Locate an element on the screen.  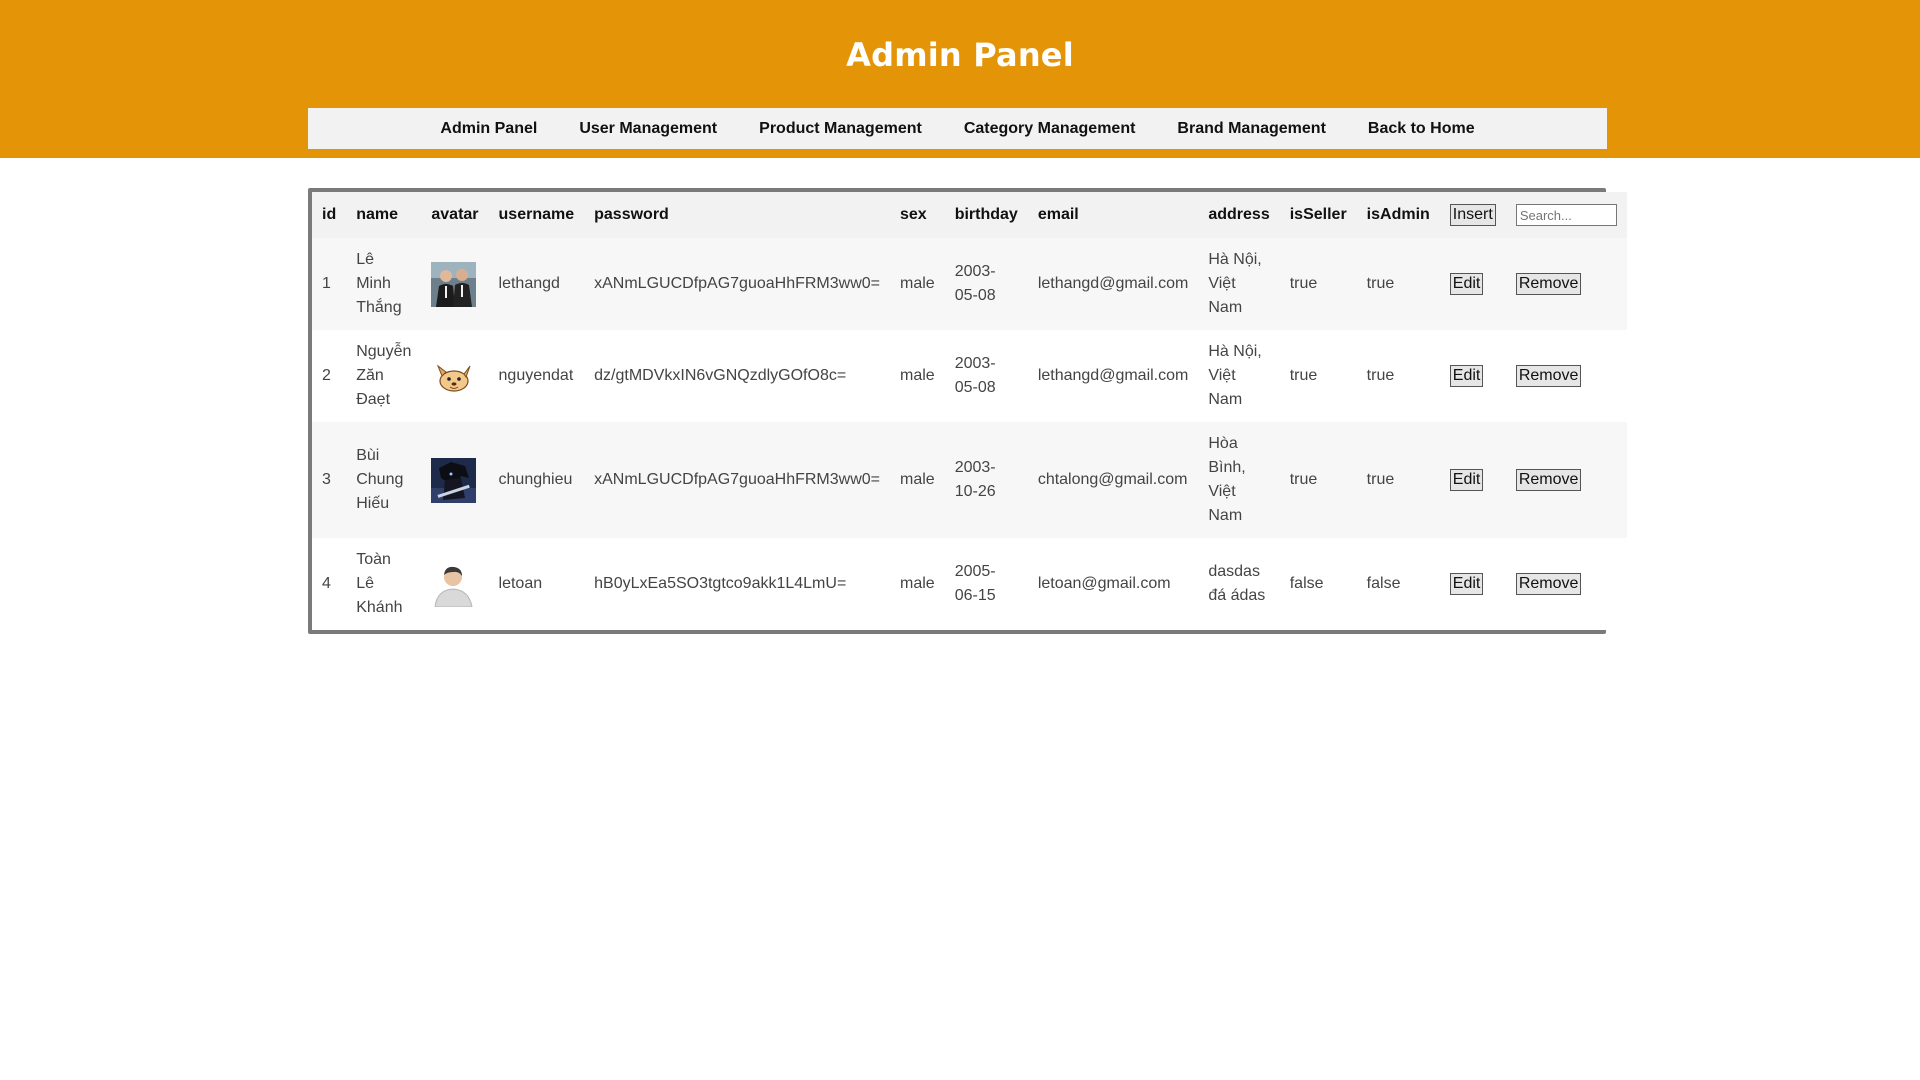
cell-name: Lê Minh Thắng is located at coordinates (384, 284).